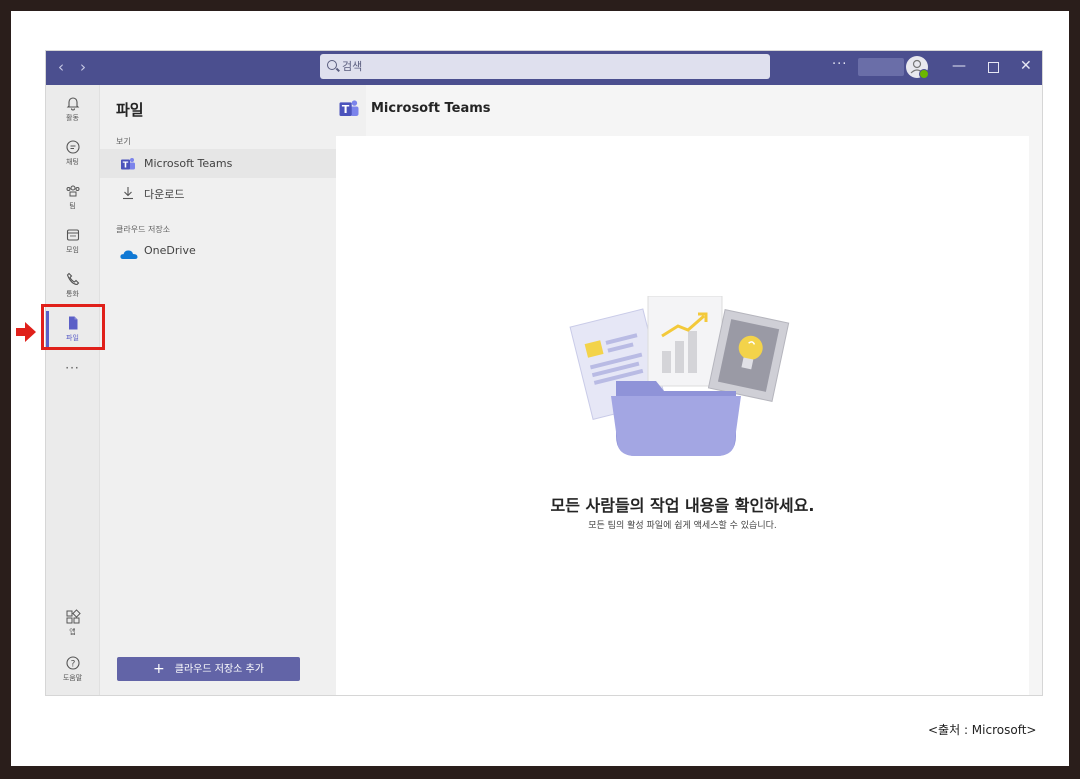  I want to click on panel-item-downloads: 다운로드, so click(233, 192).